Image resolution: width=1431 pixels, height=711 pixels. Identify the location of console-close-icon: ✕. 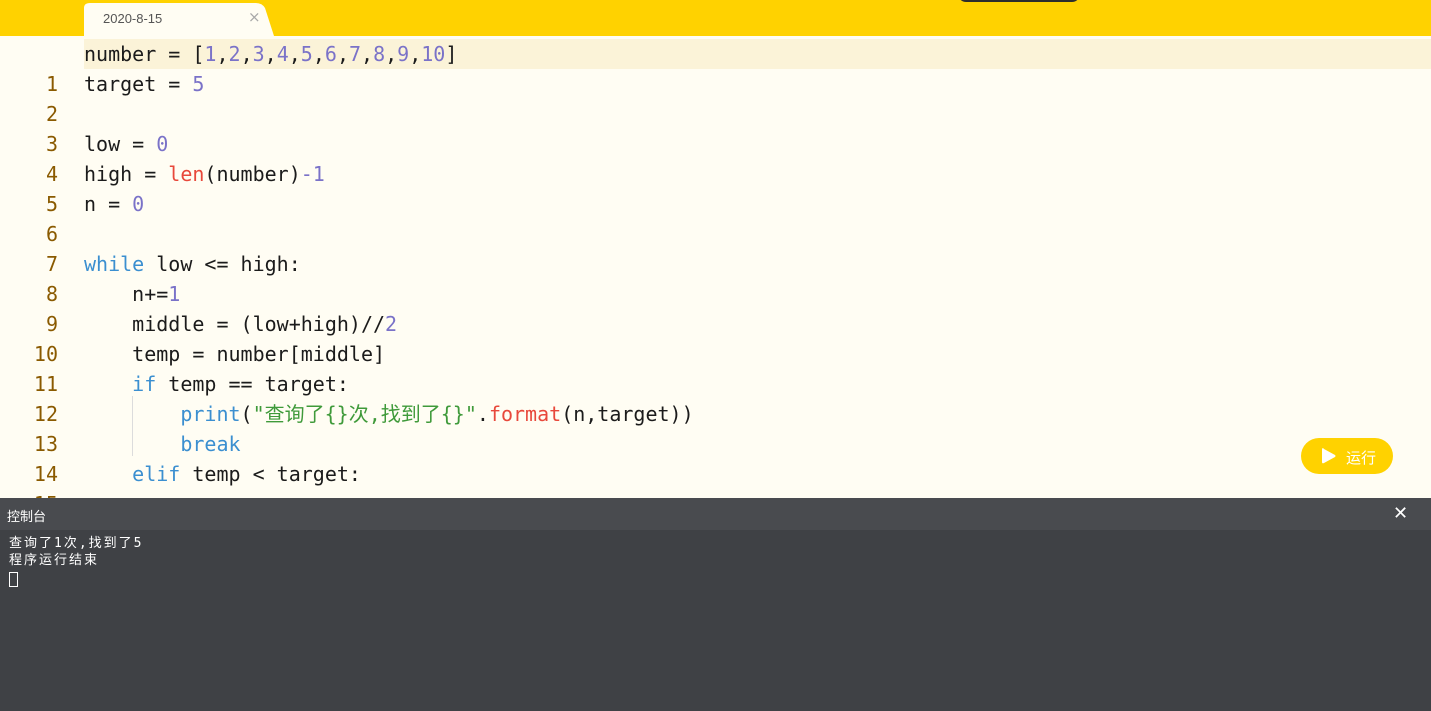
(1400, 513).